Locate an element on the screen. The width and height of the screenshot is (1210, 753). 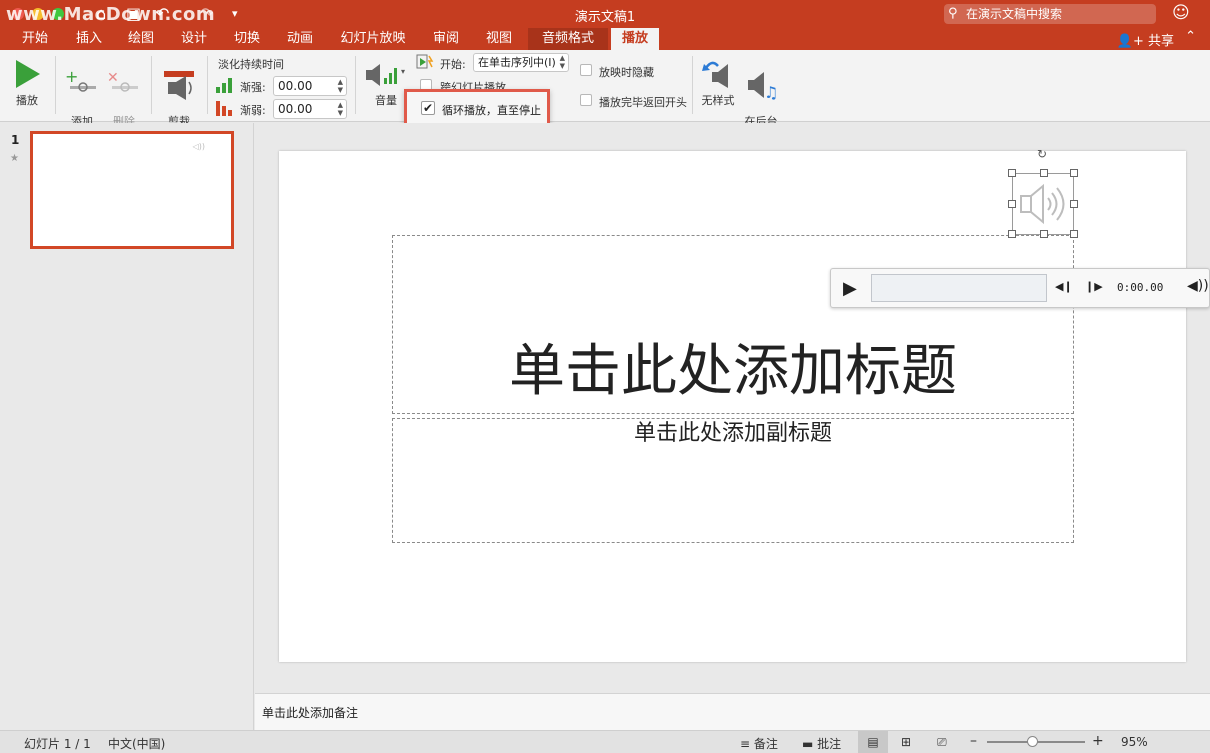
volume-button: ▾ 音量 is located at coordinates (386, 84).